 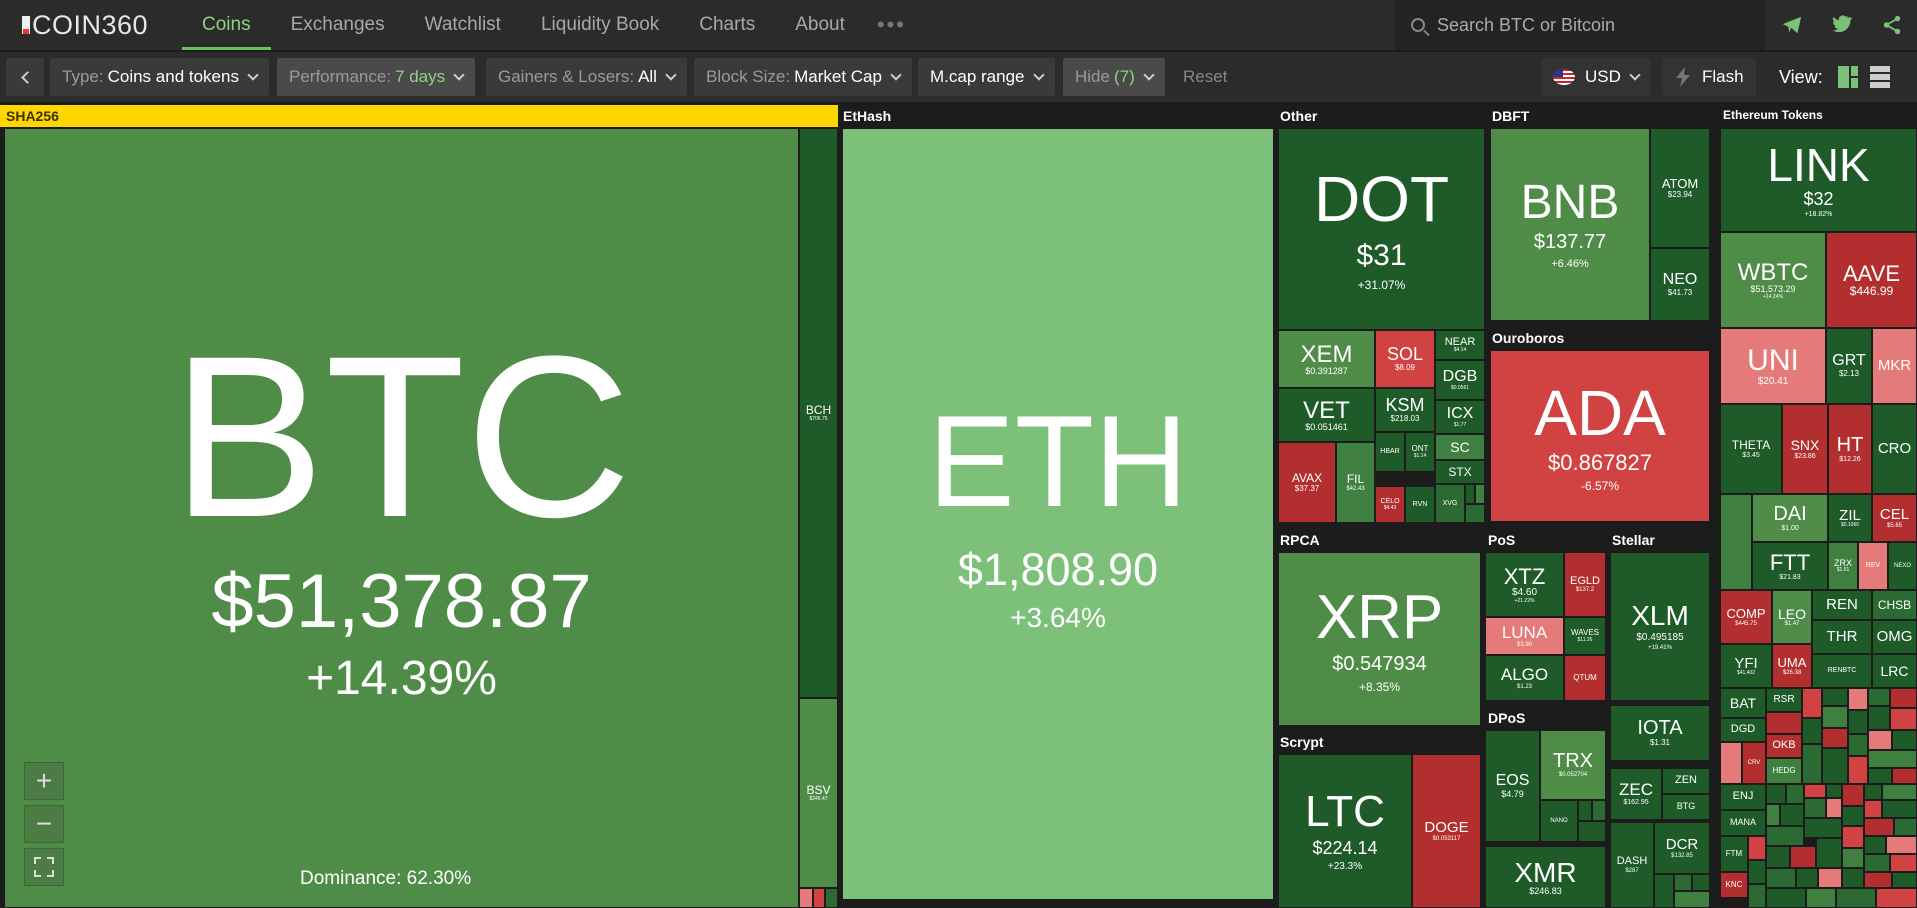 What do you see at coordinates (1894, 671) in the screenshot?
I see `coin-tile-lrc: LRC` at bounding box center [1894, 671].